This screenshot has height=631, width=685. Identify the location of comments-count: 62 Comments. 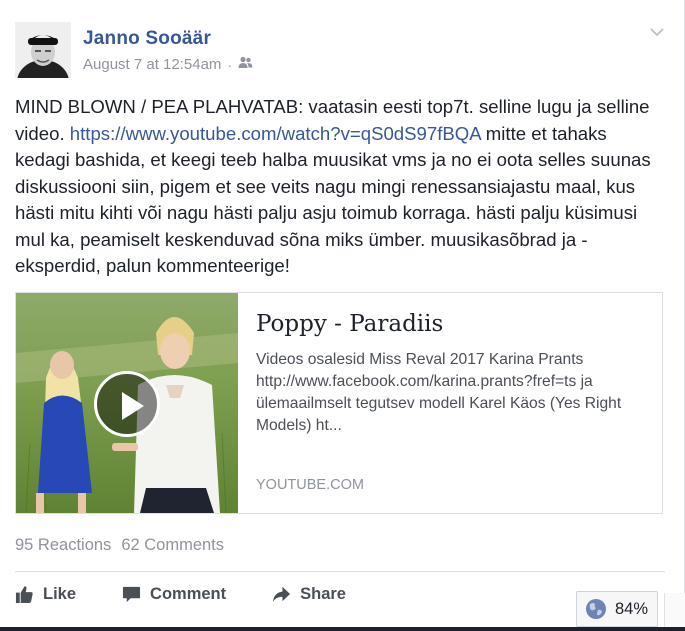
(172, 545).